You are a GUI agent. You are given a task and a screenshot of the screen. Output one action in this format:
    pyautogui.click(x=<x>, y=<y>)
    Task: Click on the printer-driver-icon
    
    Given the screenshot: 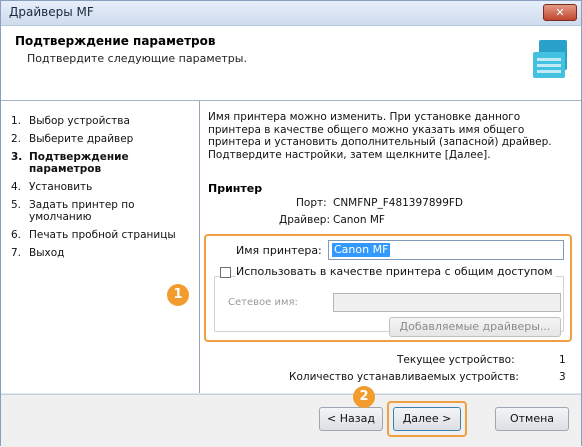 What is the action you would take?
    pyautogui.click(x=550, y=59)
    